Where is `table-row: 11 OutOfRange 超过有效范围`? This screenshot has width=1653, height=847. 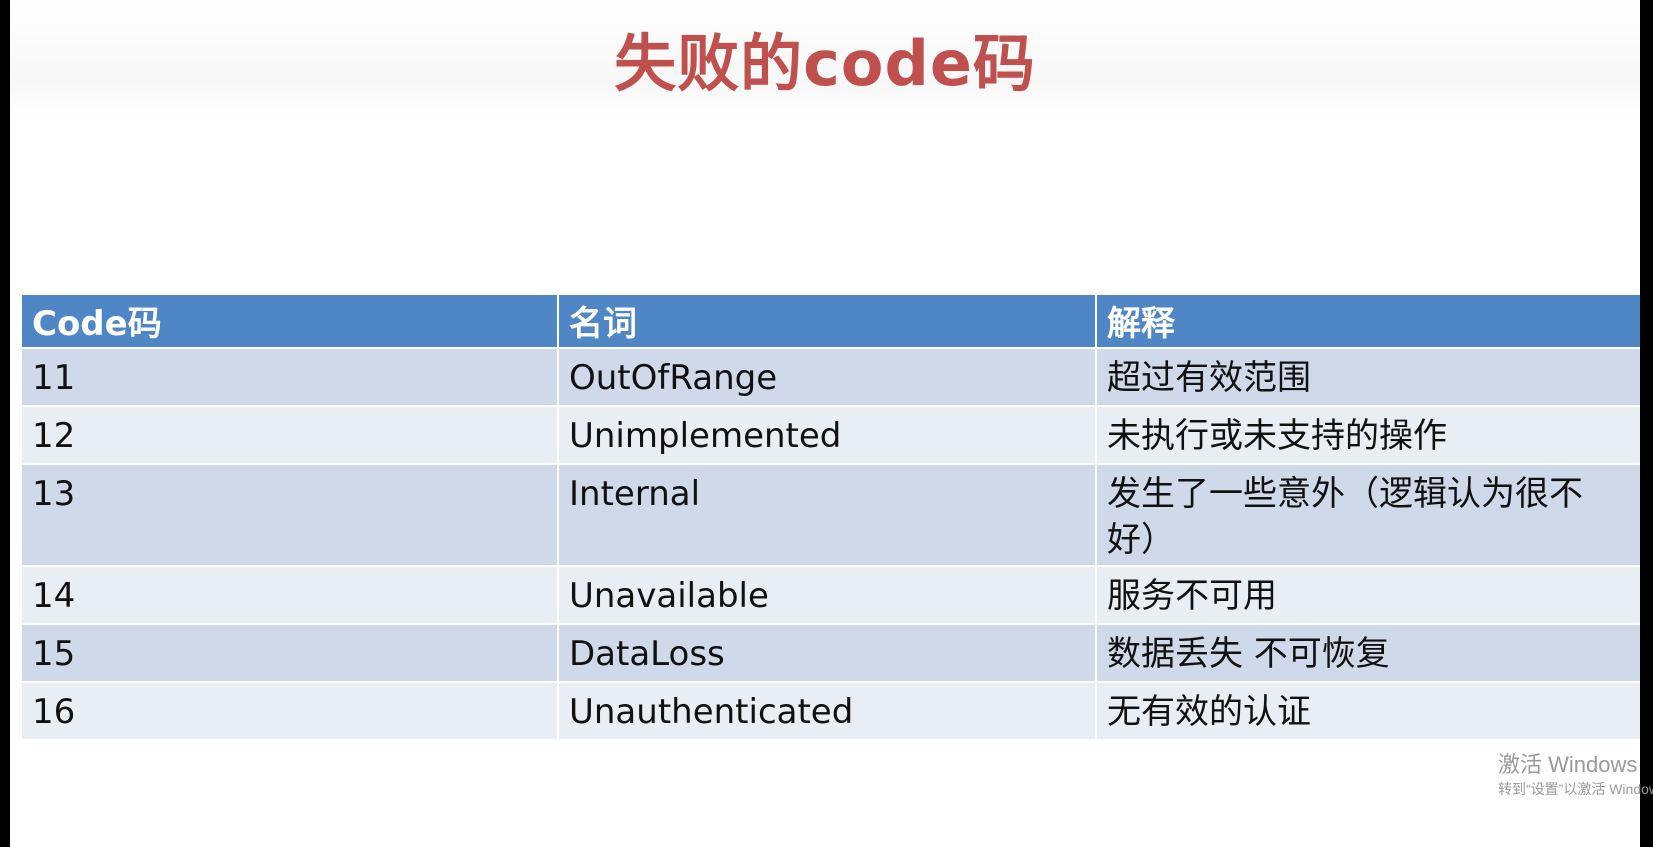
table-row: 11 OutOfRange 超过有效范围 is located at coordinates (830, 377).